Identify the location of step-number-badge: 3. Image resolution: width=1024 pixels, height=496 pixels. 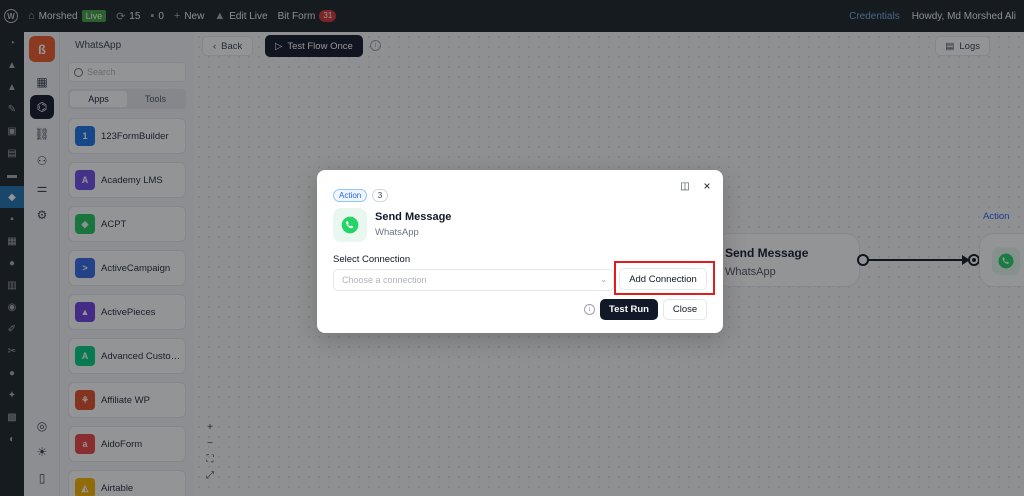
(380, 195).